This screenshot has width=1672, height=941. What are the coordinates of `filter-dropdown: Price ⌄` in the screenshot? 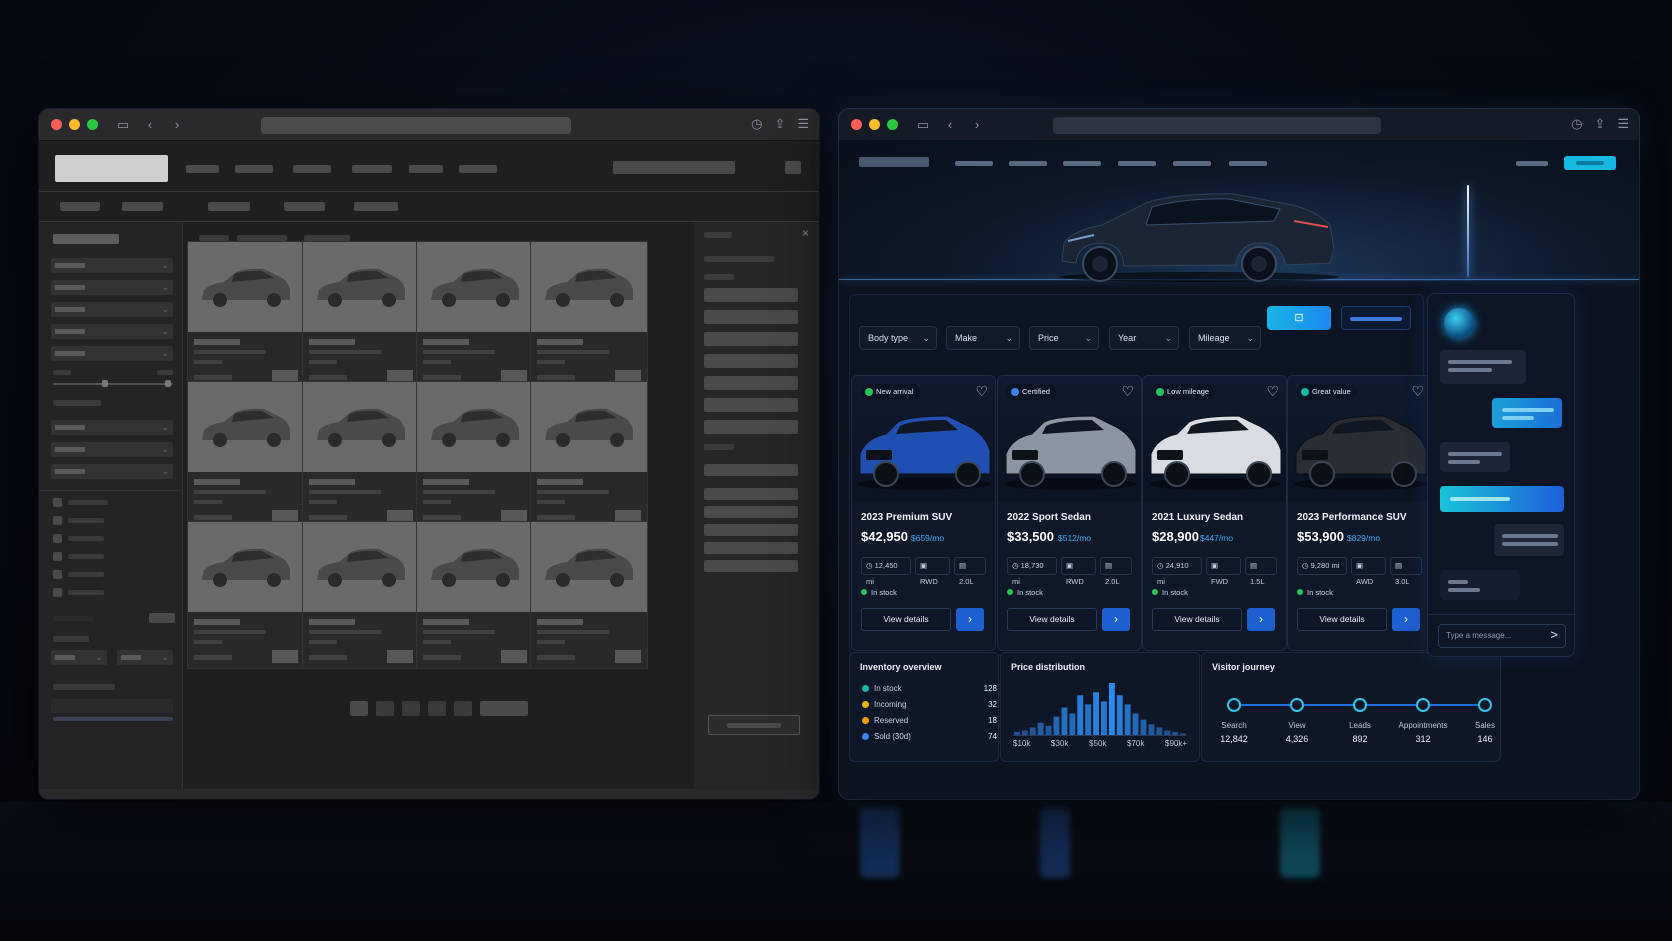 It's located at (1064, 338).